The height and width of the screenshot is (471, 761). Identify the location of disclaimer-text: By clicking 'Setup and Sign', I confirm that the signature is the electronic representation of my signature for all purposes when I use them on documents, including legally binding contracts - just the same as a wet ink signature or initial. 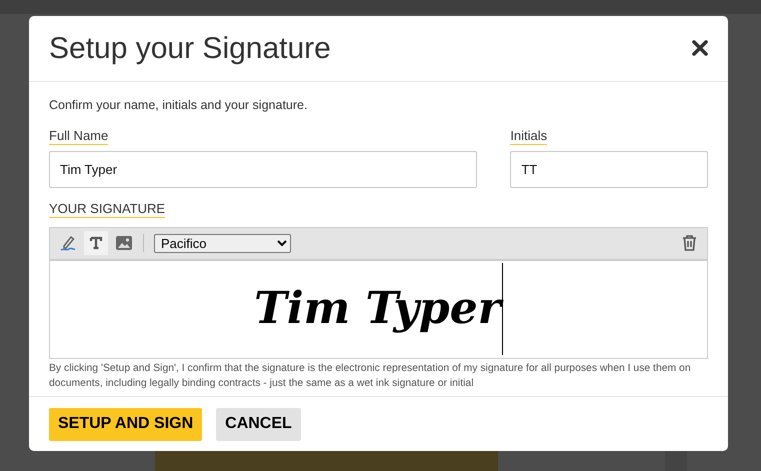
(370, 376).